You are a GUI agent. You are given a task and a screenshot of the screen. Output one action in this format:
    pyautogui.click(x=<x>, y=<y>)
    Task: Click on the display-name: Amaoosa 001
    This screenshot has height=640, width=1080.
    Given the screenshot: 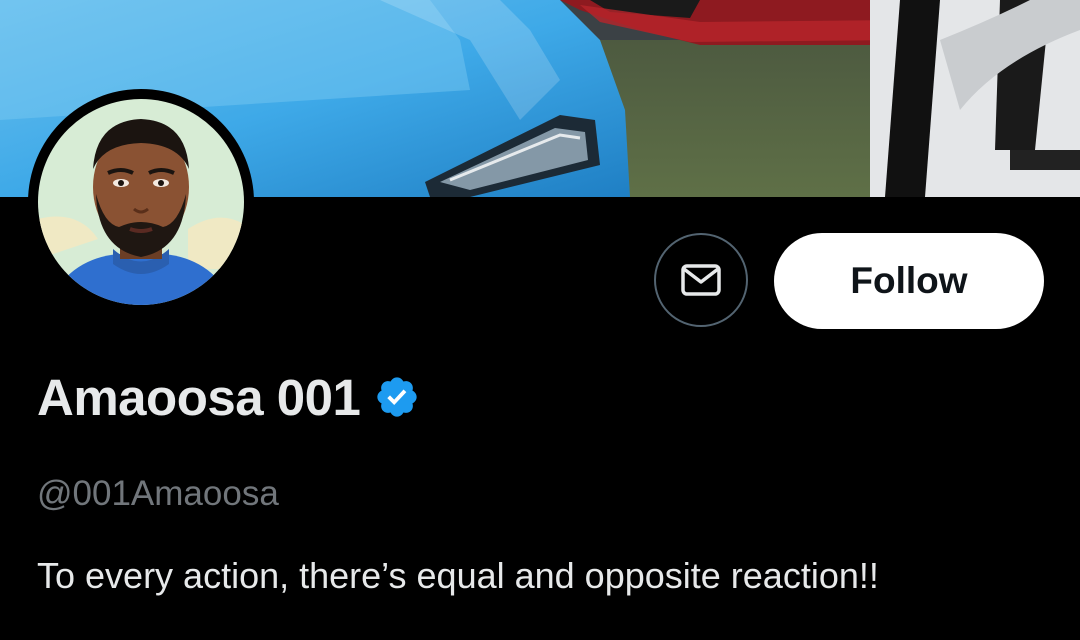 What is the action you would take?
    pyautogui.click(x=199, y=397)
    